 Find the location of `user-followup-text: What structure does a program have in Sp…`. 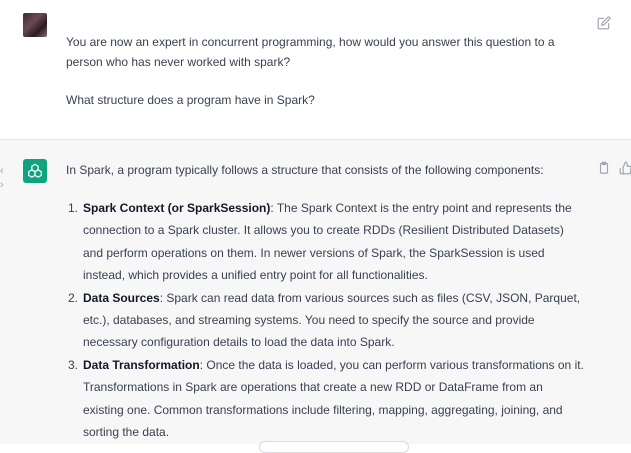

user-followup-text: What structure does a program have in Sp… is located at coordinates (190, 100).